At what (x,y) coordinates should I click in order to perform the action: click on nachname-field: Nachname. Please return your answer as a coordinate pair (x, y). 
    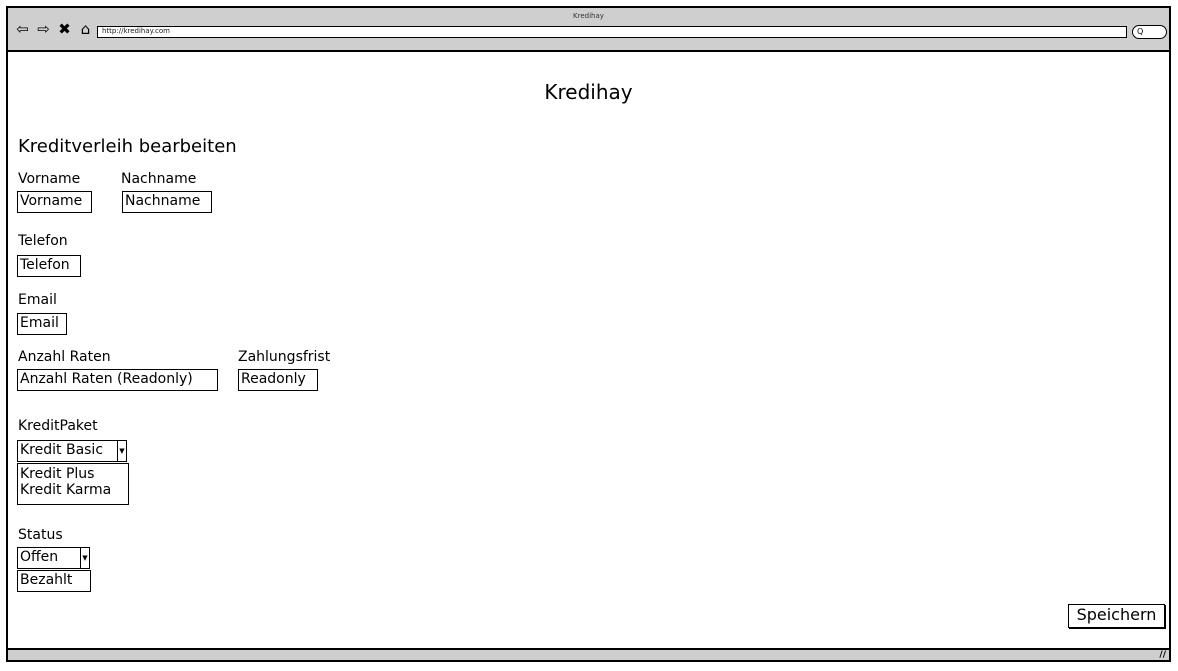
    Looking at the image, I should click on (167, 202).